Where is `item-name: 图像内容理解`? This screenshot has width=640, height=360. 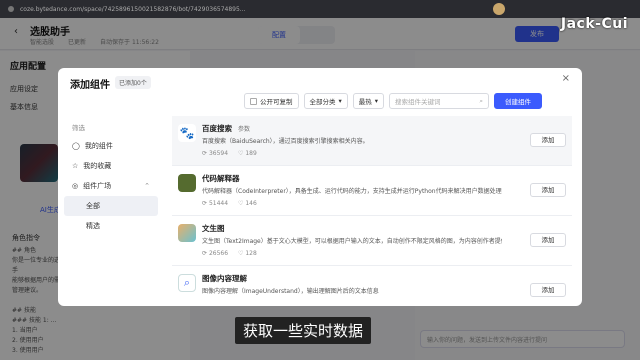 item-name: 图像内容理解 is located at coordinates (224, 278).